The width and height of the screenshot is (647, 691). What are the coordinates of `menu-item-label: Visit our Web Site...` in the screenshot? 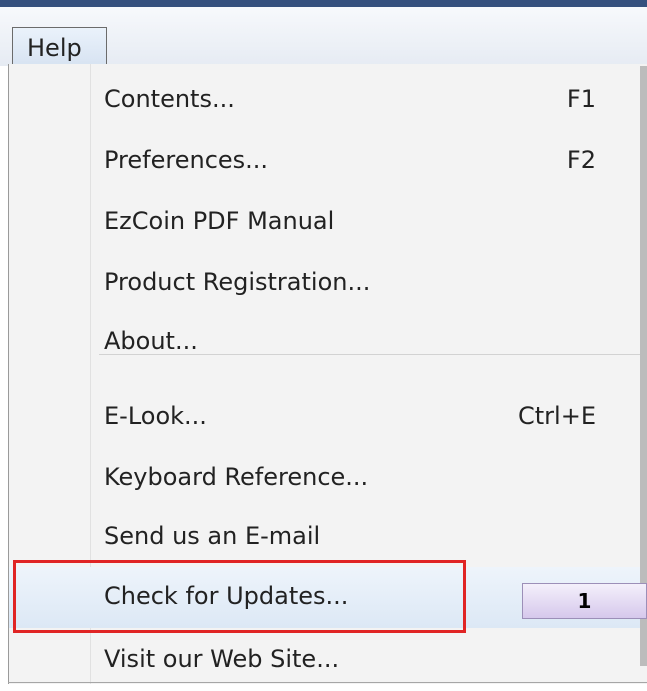 It's located at (222, 659).